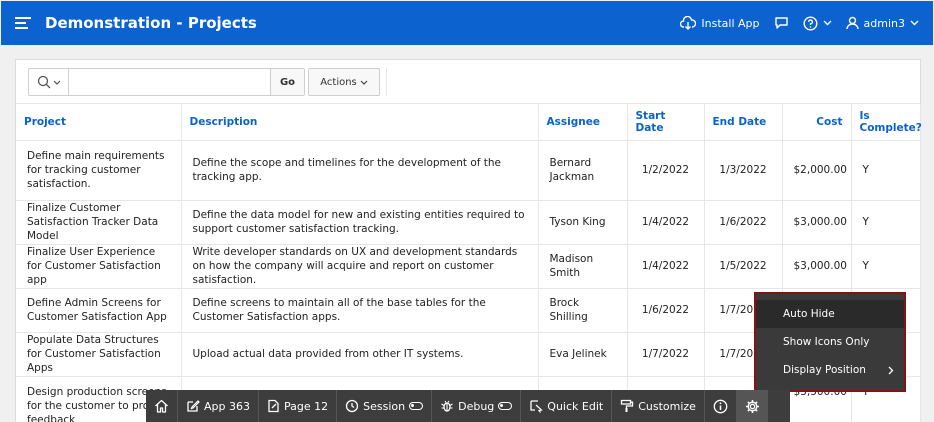 Image resolution: width=934 pixels, height=422 pixels. Describe the element at coordinates (386, 82) in the screenshot. I see `toolbar-divider` at that location.